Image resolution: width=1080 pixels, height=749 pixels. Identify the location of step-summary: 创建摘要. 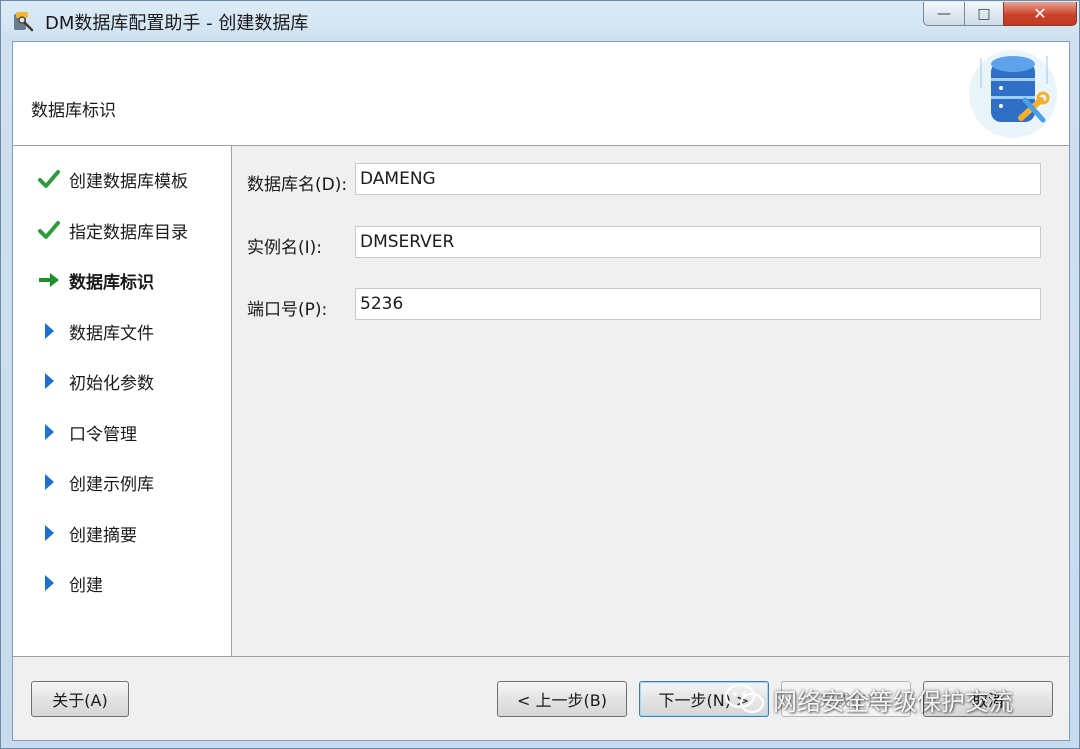
(122, 533).